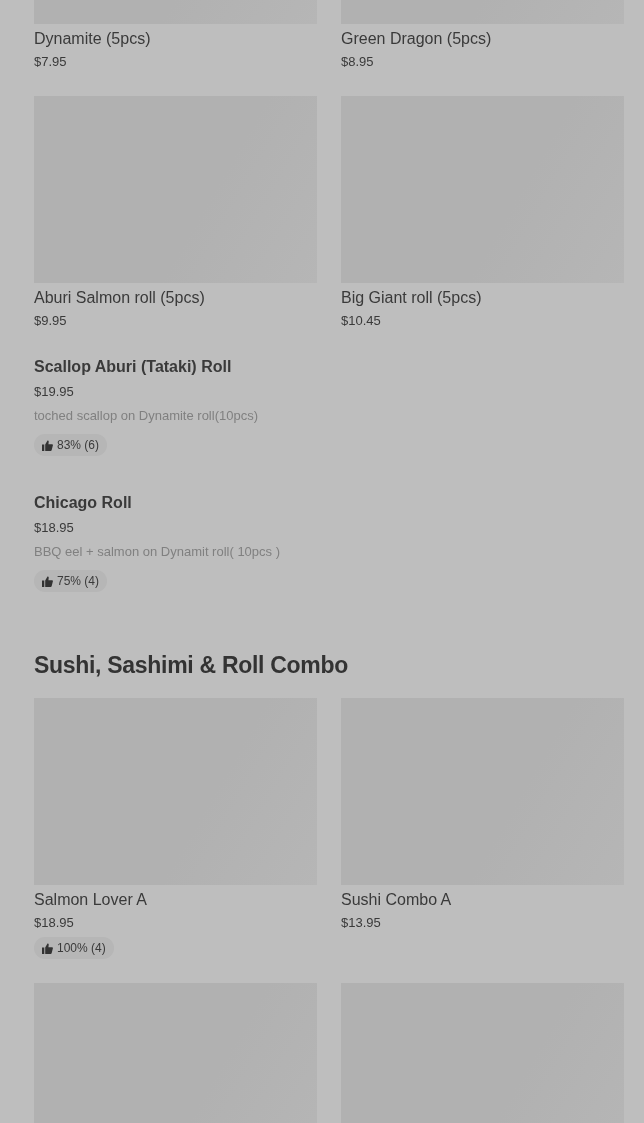 Image resolution: width=644 pixels, height=1123 pixels. Describe the element at coordinates (78, 581) in the screenshot. I see `rating-text: 75% (4)` at that location.